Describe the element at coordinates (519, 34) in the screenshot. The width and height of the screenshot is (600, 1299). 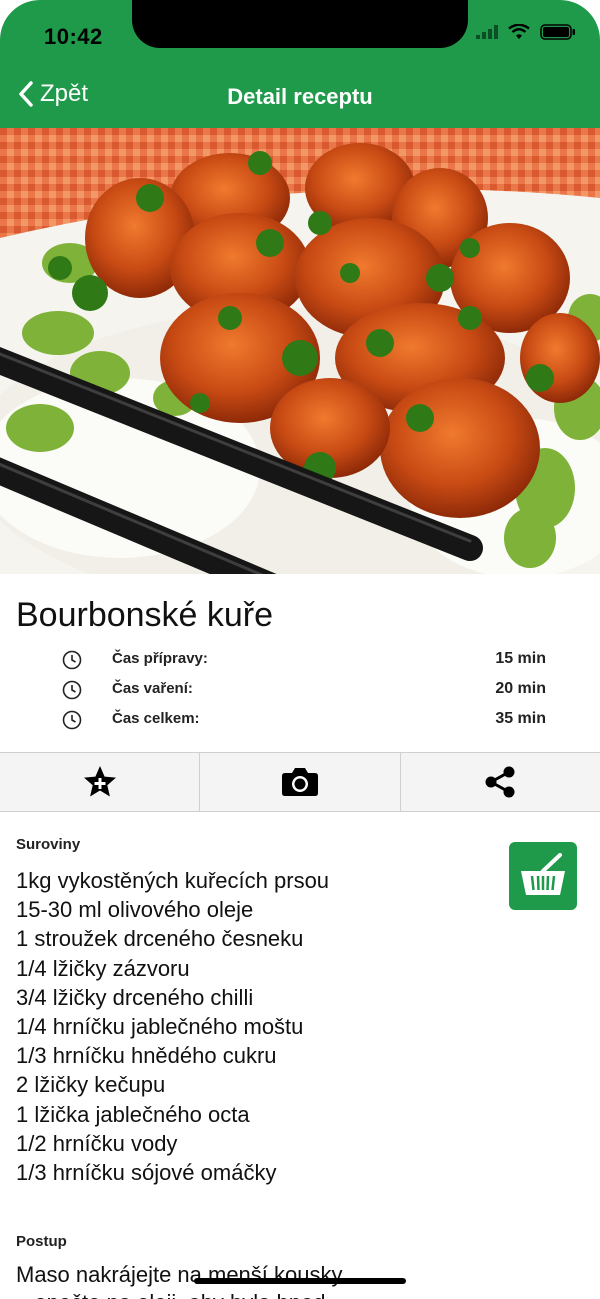
I see `wifi-icon` at that location.